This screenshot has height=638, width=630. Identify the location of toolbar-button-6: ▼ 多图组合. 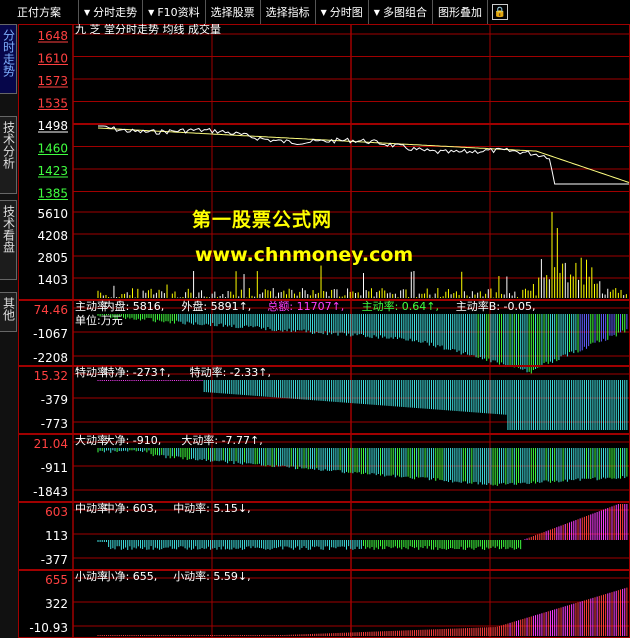
(401, 12).